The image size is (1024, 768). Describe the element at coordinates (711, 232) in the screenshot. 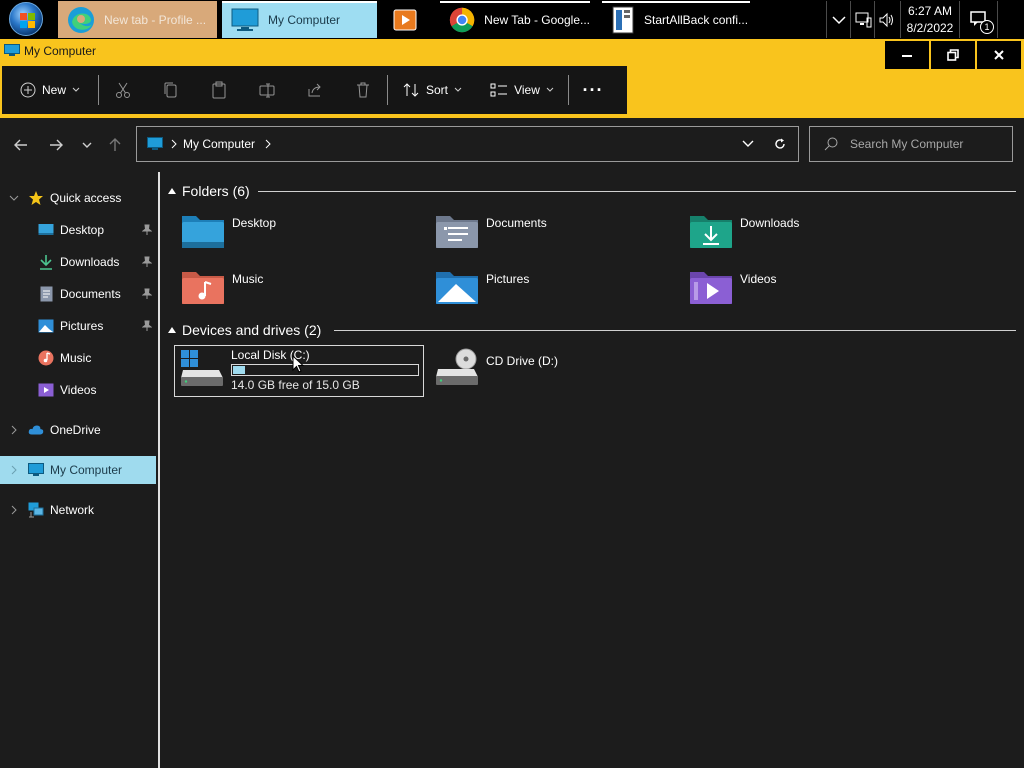

I see `downloads-folder-icon` at that location.